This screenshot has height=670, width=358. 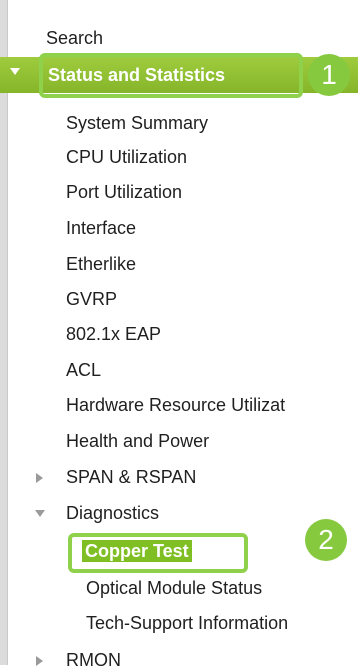 I want to click on chevron-right-icon, so click(x=39, y=478).